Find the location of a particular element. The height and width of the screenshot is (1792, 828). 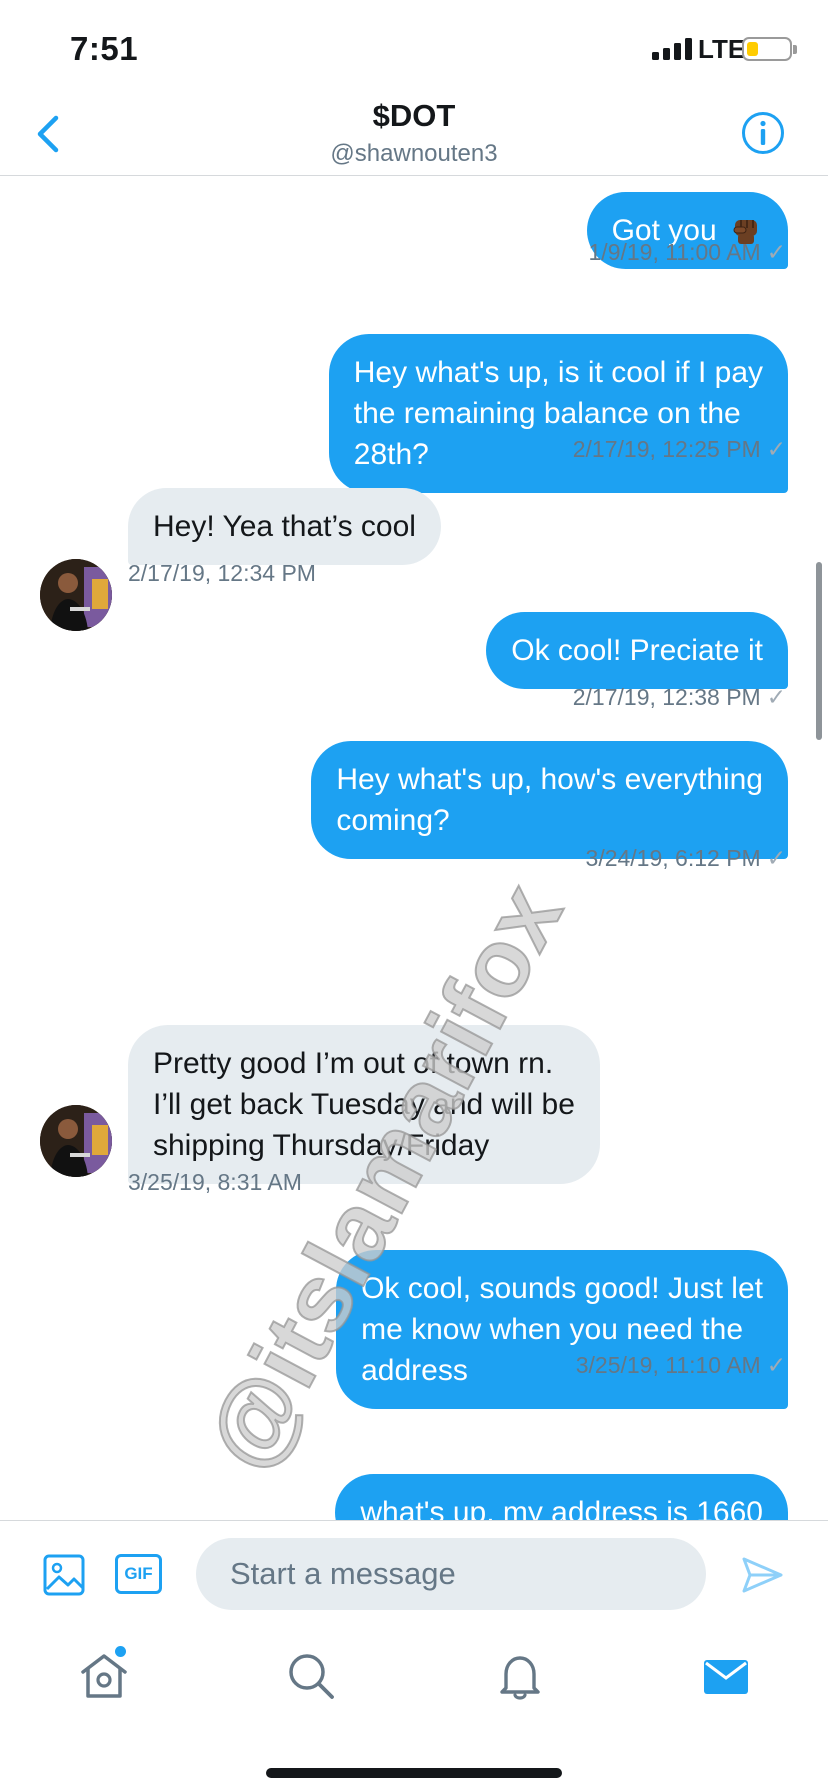

message-line: Hey what's up, is it cool if I pay is located at coordinates (558, 372).